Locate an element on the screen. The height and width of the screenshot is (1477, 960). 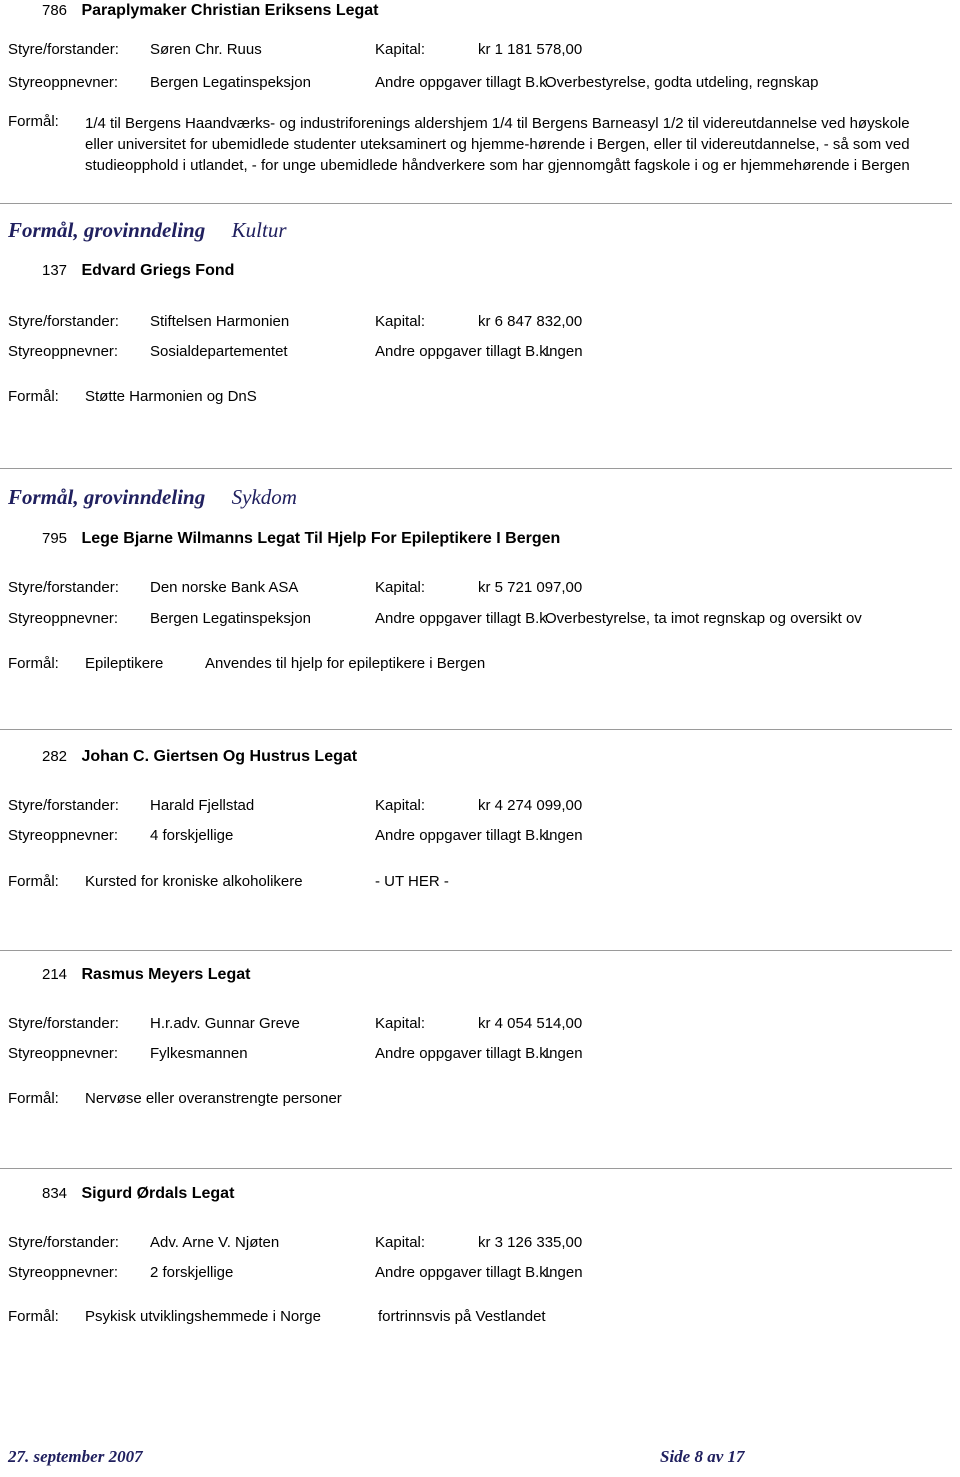
section-value: Sykdom is located at coordinates (264, 497).